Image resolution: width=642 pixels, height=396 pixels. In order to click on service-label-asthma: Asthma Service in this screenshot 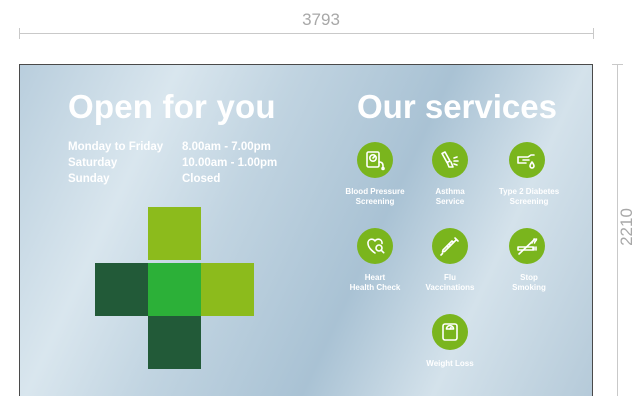, I will do `click(450, 197)`.